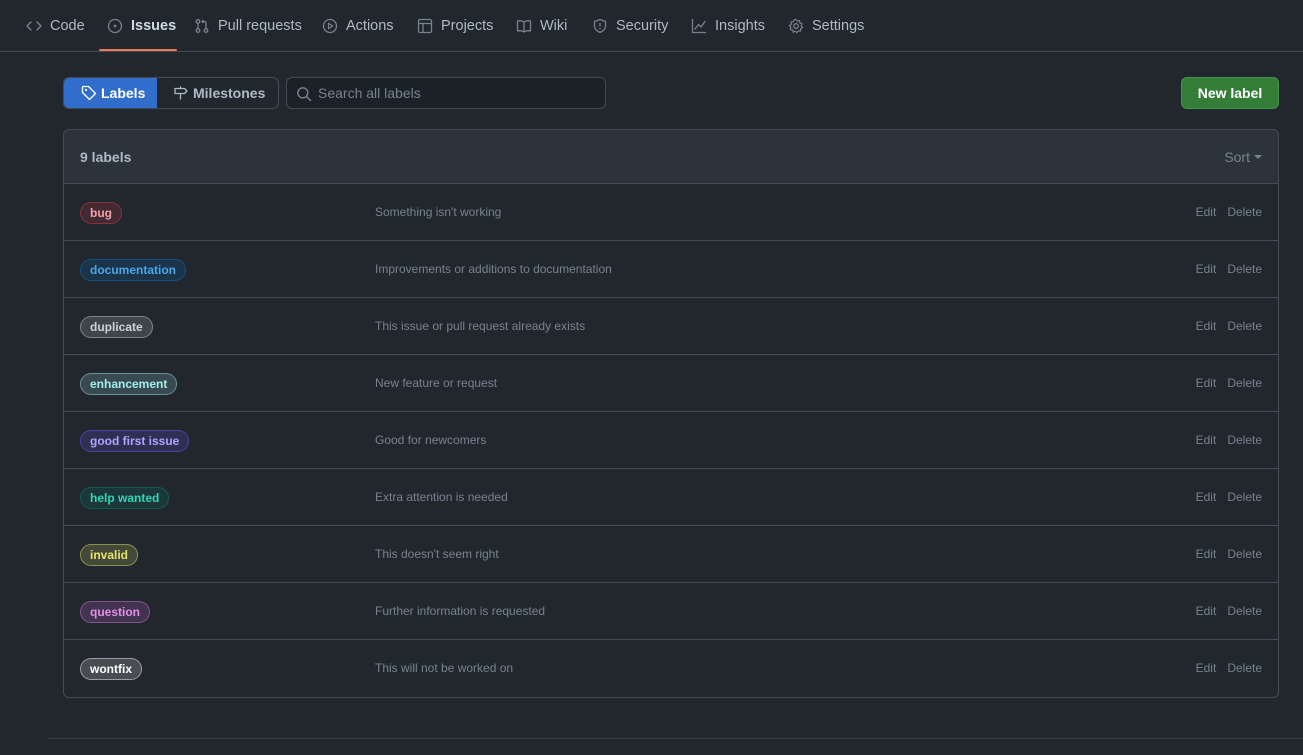 The width and height of the screenshot is (1303, 755). What do you see at coordinates (129, 384) in the screenshot?
I see `label-pill: enhancement` at bounding box center [129, 384].